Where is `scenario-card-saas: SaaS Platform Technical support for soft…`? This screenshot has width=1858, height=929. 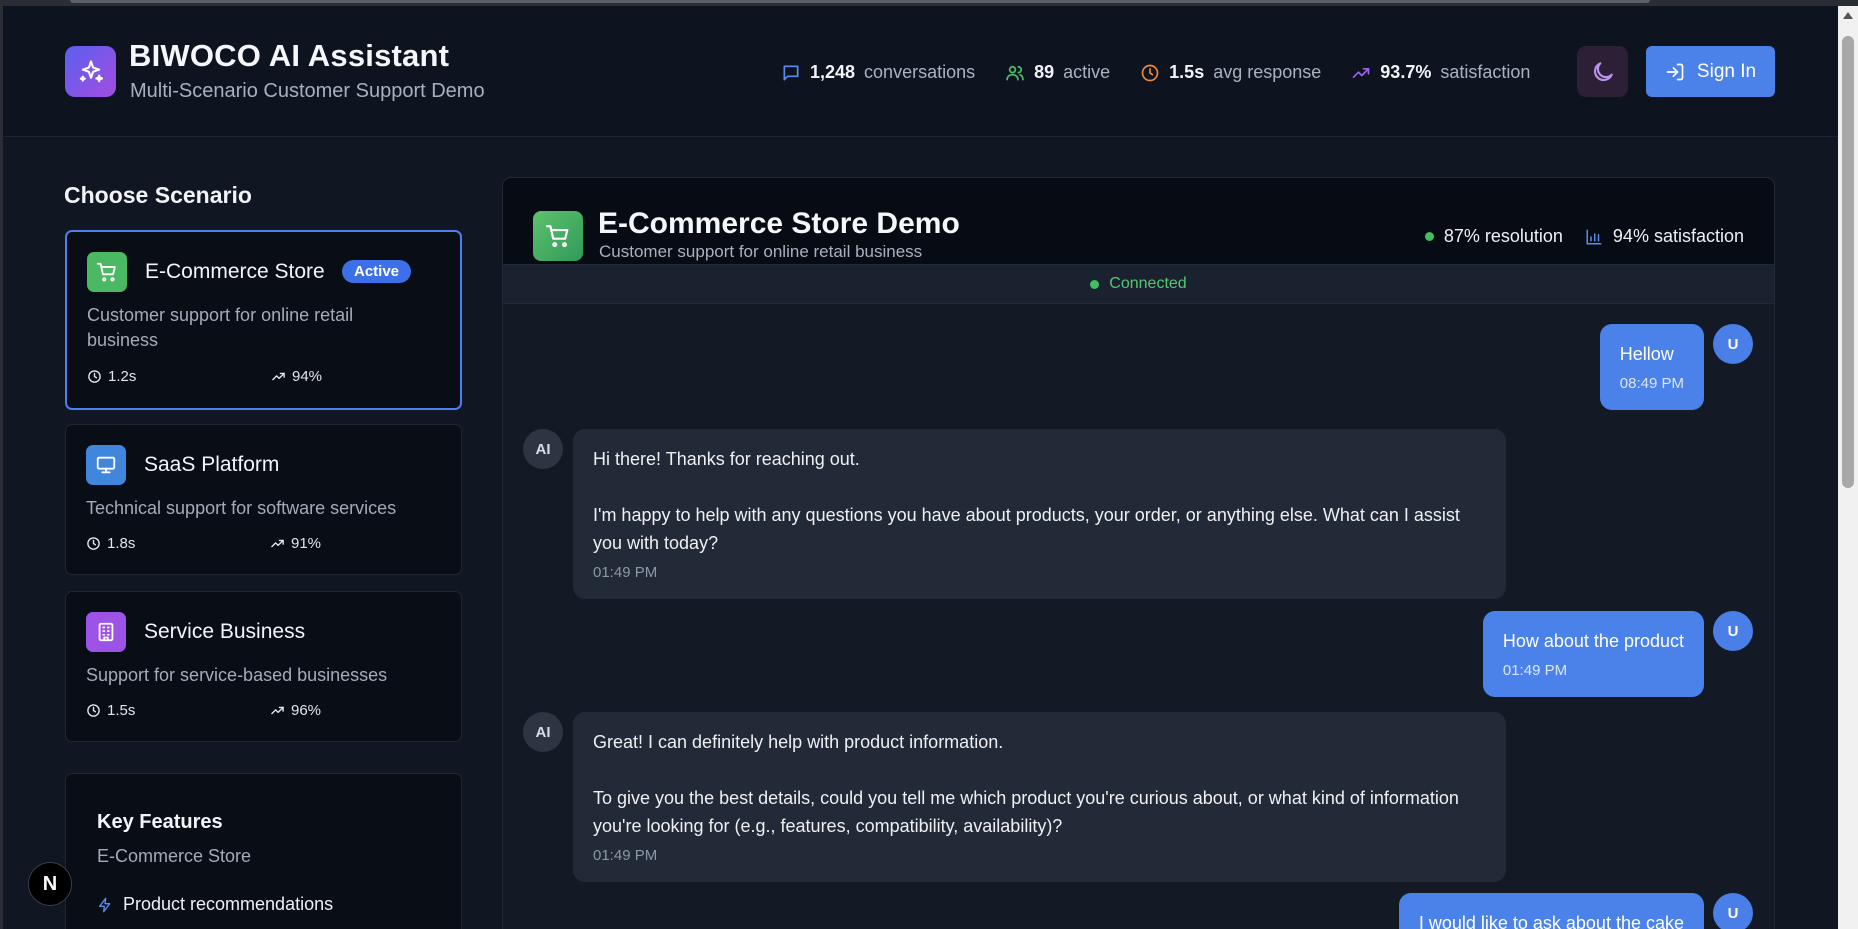
scenario-card-saas: SaaS Platform Technical support for soft… is located at coordinates (263, 499).